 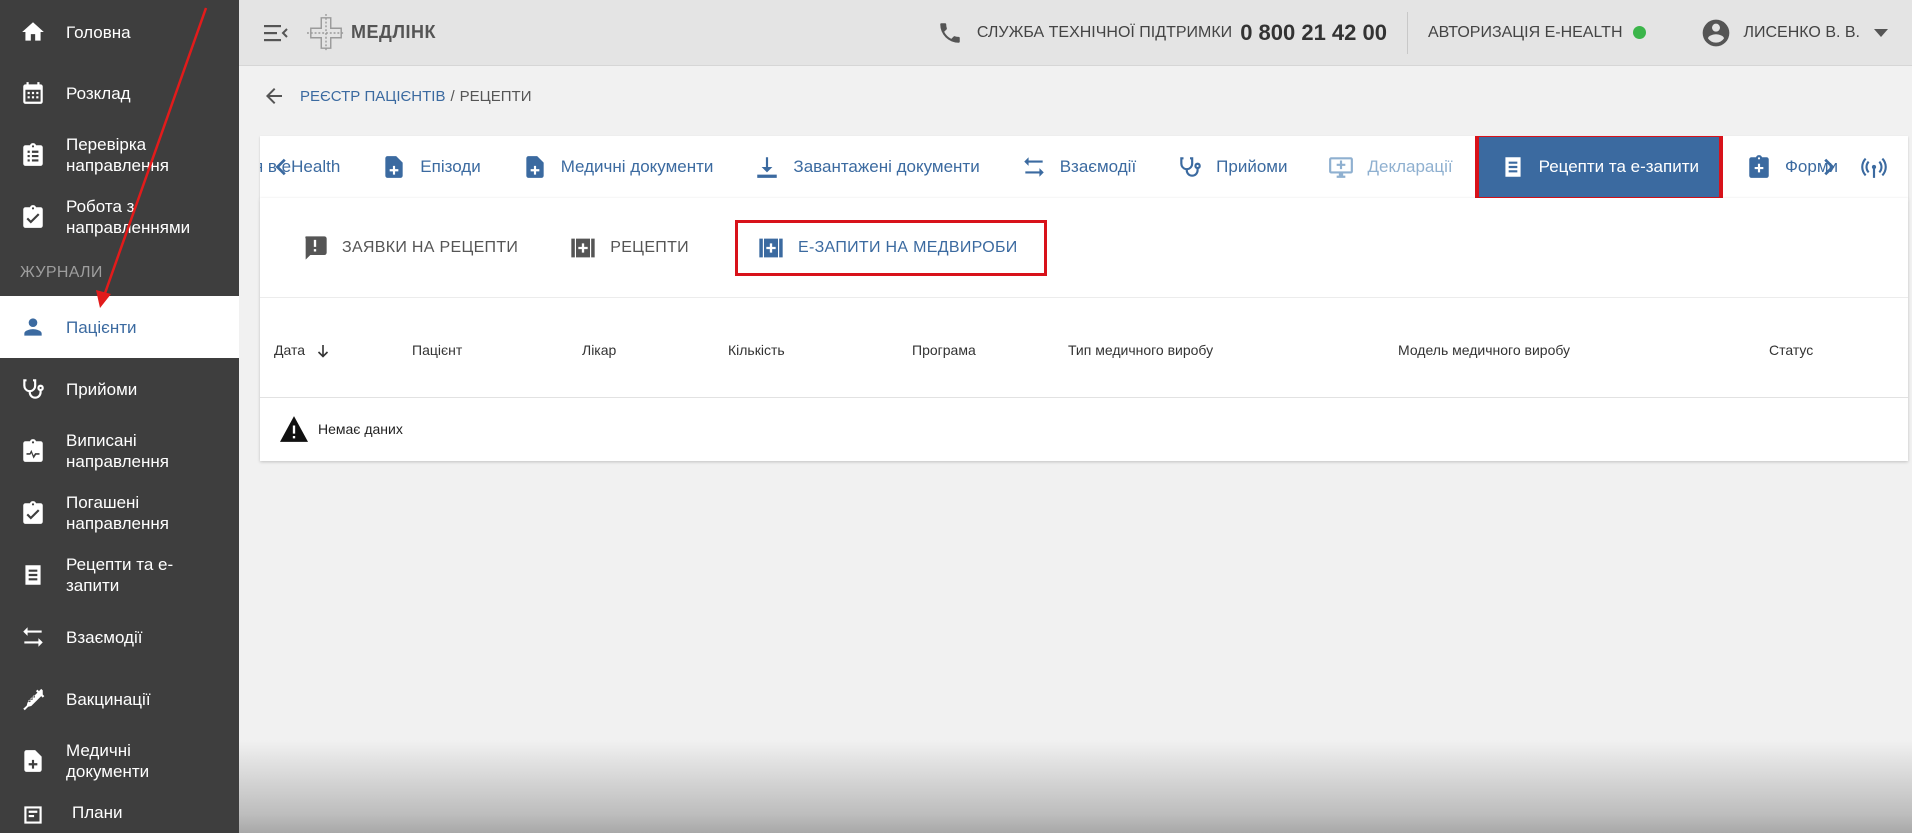 I want to click on column-device-model: Модель медичного виробу, so click(x=1484, y=350).